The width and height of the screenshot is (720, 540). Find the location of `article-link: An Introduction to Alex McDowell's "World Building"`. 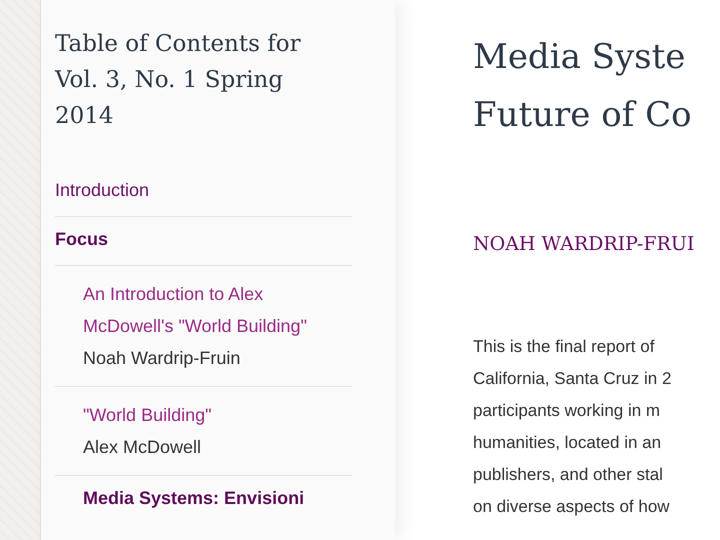

article-link: An Introduction to Alex McDowell's "World Building" is located at coordinates (217, 310).